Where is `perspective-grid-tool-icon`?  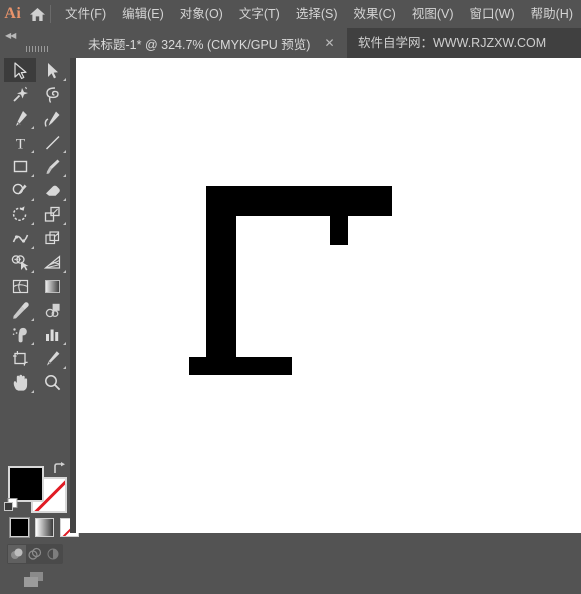
perspective-grid-tool-icon is located at coordinates (51, 261).